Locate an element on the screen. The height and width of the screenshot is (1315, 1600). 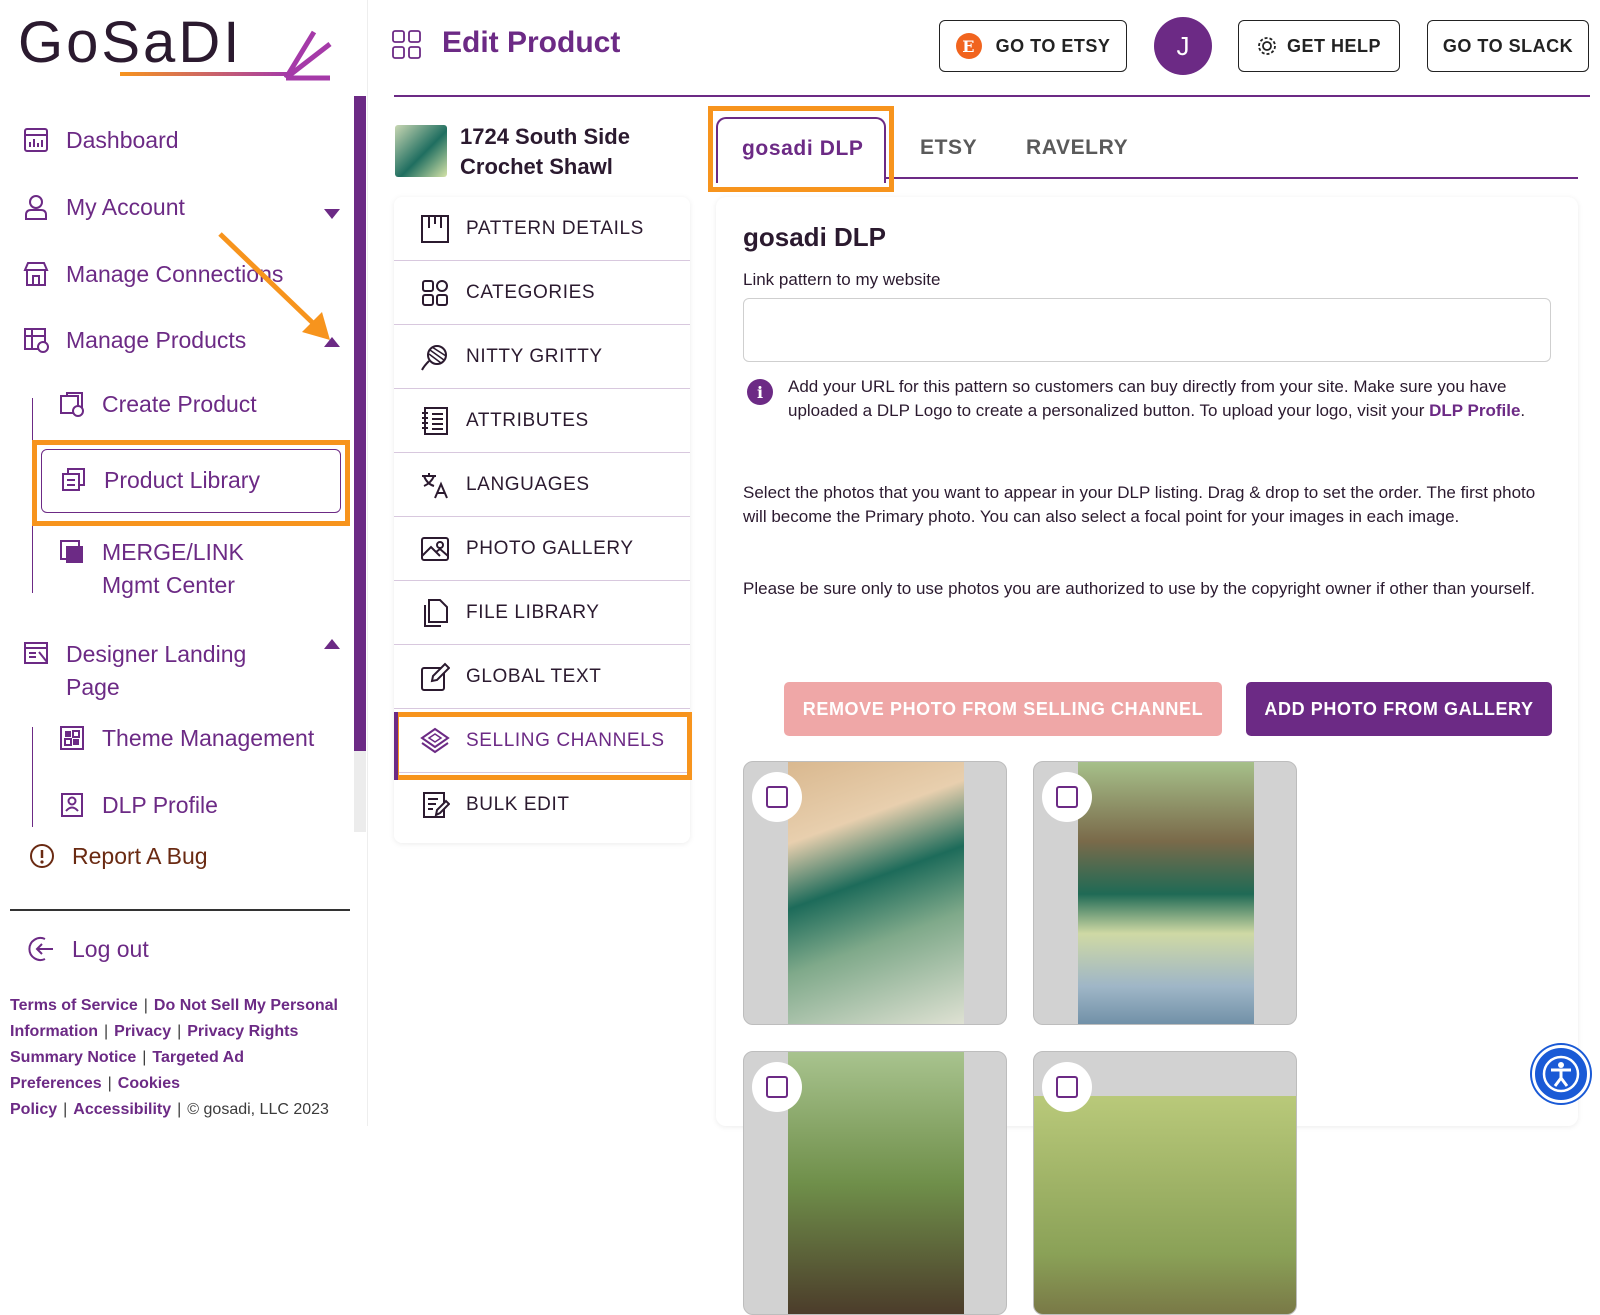
sidebar-item-label: Log out is located at coordinates (110, 948).